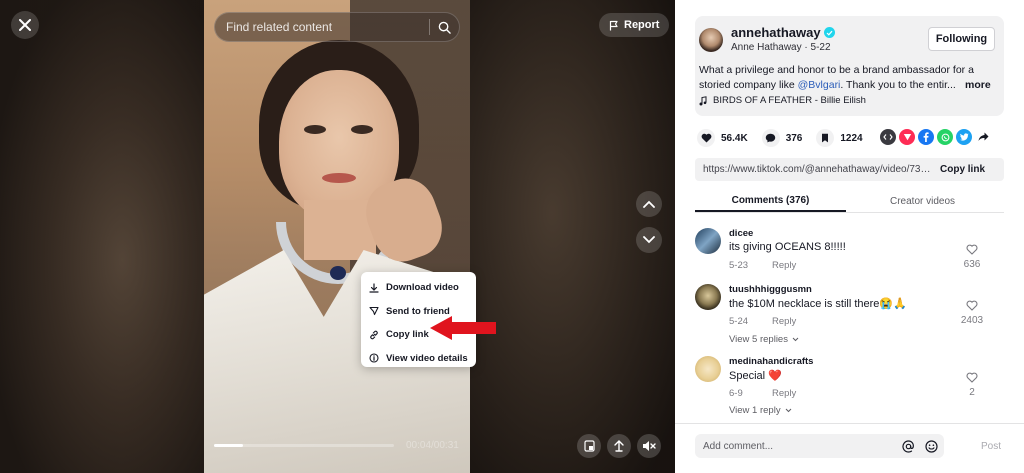  I want to click on view-replies-button: View 1 reply, so click(760, 410).